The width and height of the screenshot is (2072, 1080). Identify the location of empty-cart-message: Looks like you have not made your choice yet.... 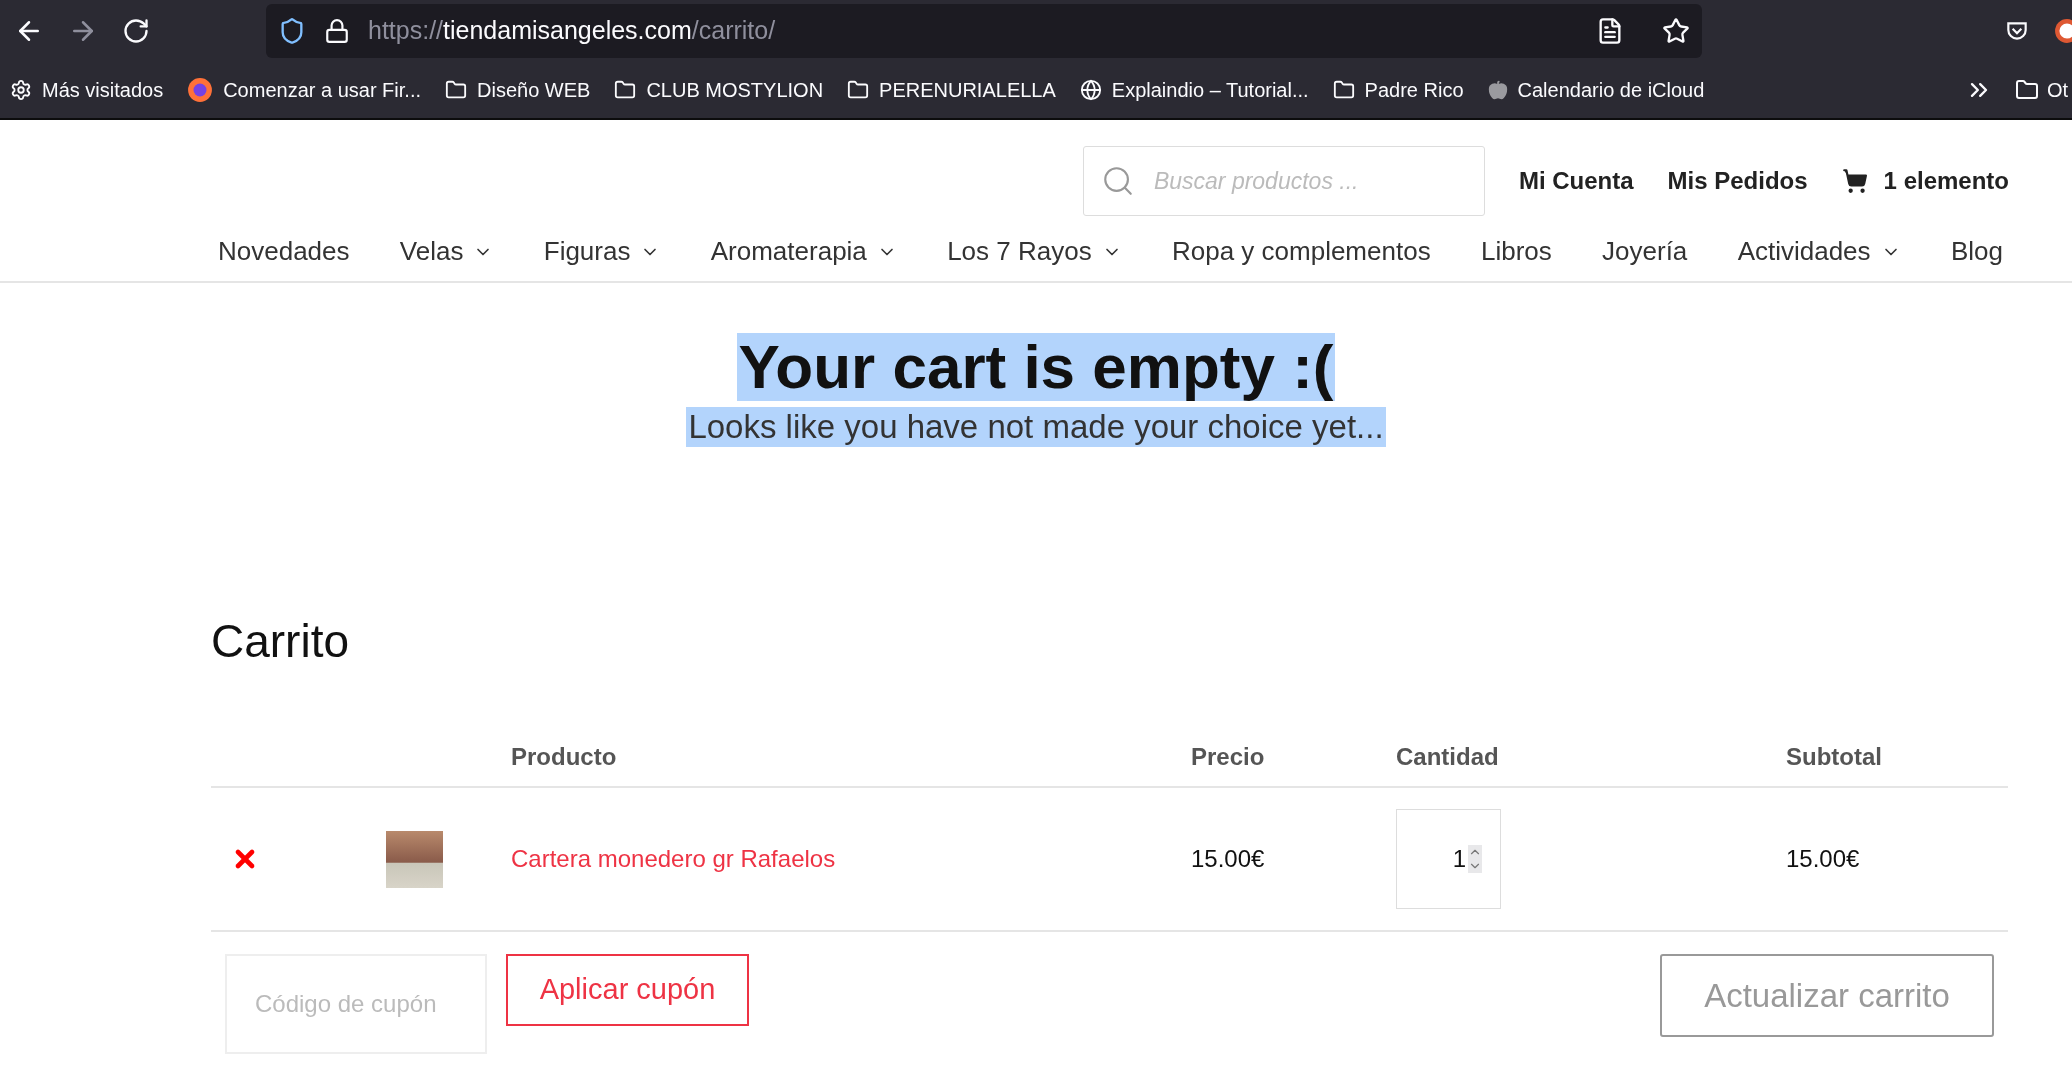
(1036, 427).